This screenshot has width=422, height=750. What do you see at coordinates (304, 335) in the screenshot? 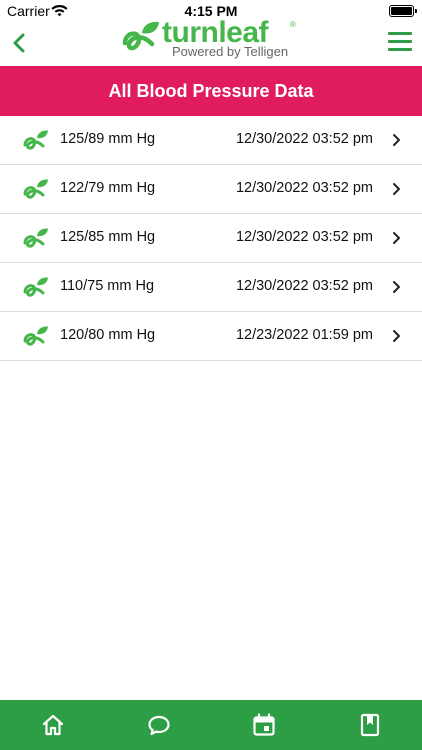
I see `reading-datetime: 12/23/2022 01:59 pm` at bounding box center [304, 335].